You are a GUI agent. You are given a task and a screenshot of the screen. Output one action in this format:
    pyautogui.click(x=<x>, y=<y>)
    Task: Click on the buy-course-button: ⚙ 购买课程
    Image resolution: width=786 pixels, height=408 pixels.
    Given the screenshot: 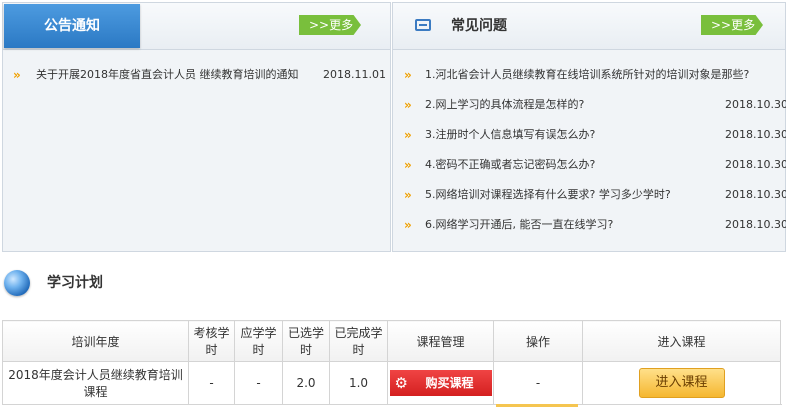 What is the action you would take?
    pyautogui.click(x=440, y=383)
    